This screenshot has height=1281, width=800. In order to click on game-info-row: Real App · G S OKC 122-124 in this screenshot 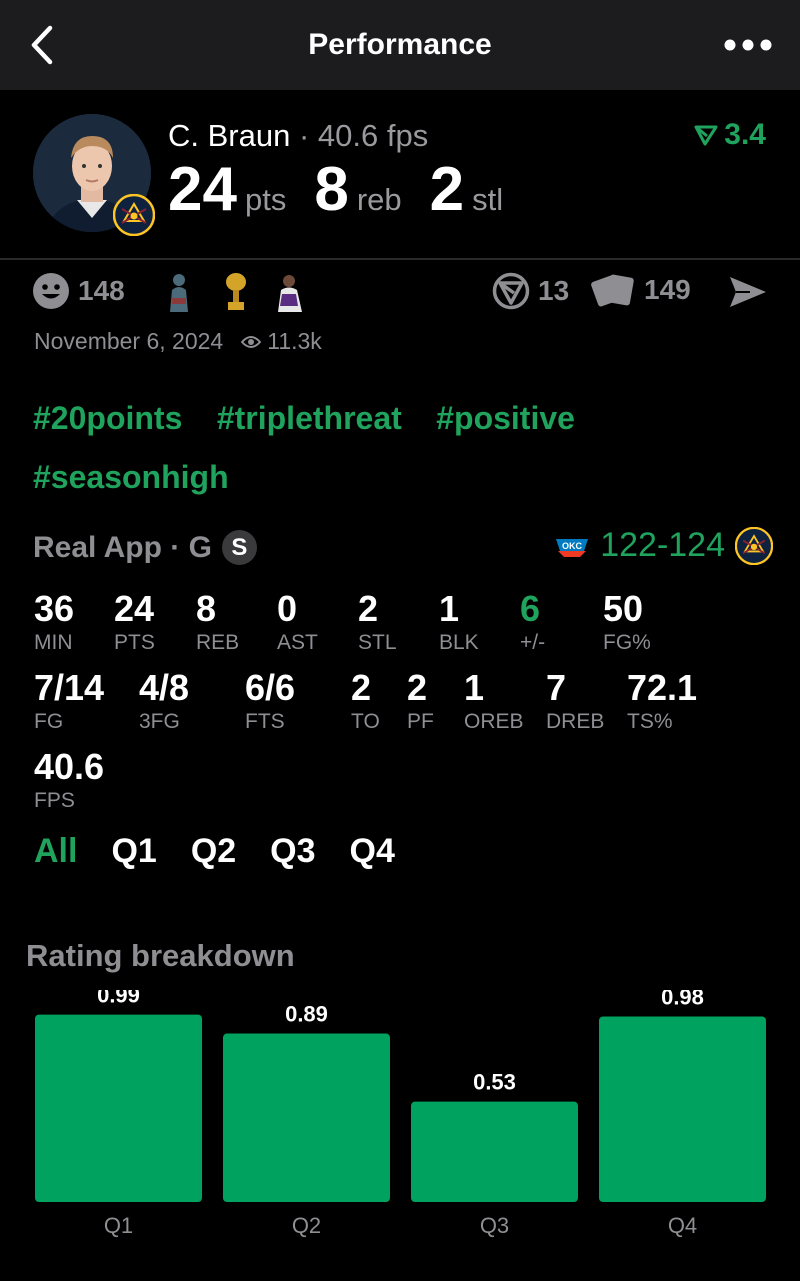, I will do `click(403, 548)`.